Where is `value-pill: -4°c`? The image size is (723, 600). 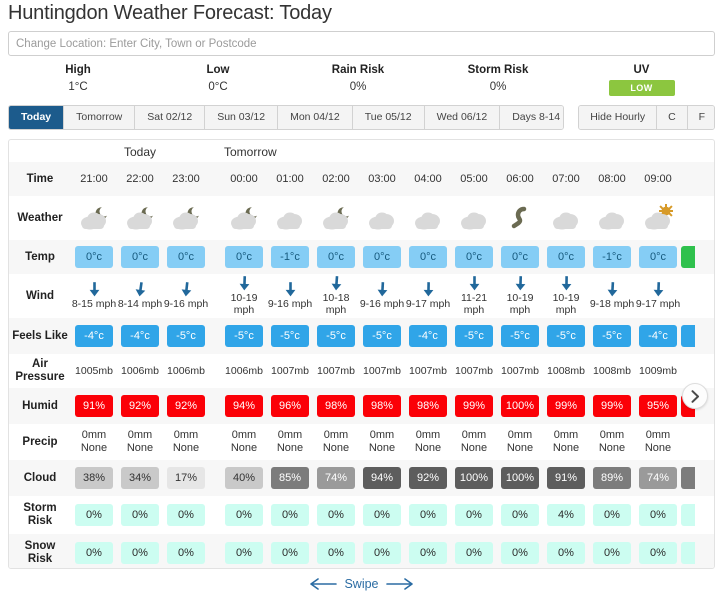
value-pill: -4°c is located at coordinates (658, 336).